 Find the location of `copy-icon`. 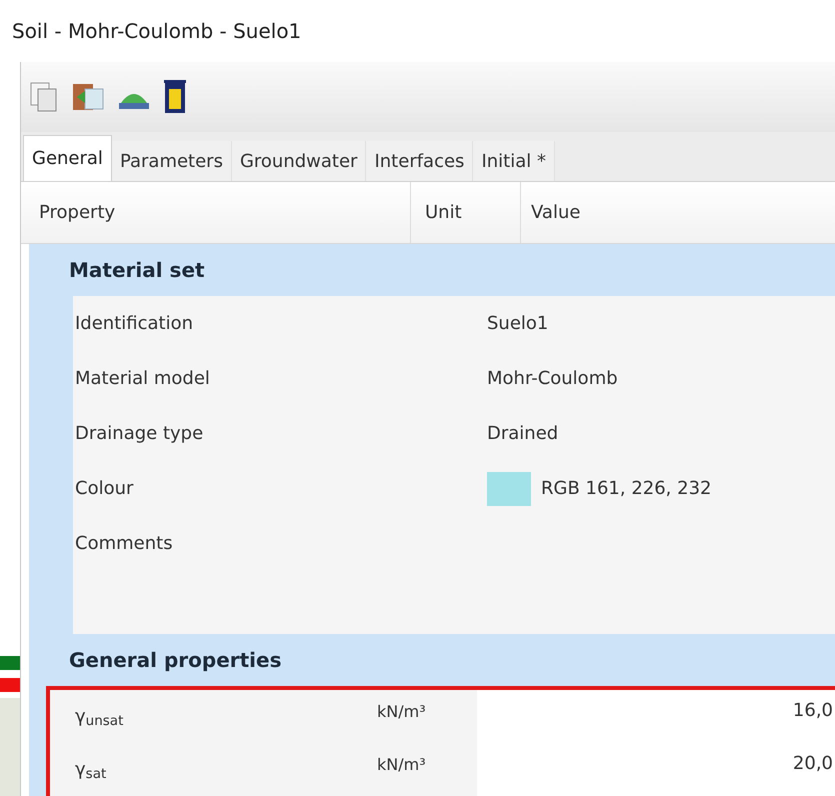

copy-icon is located at coordinates (44, 97).